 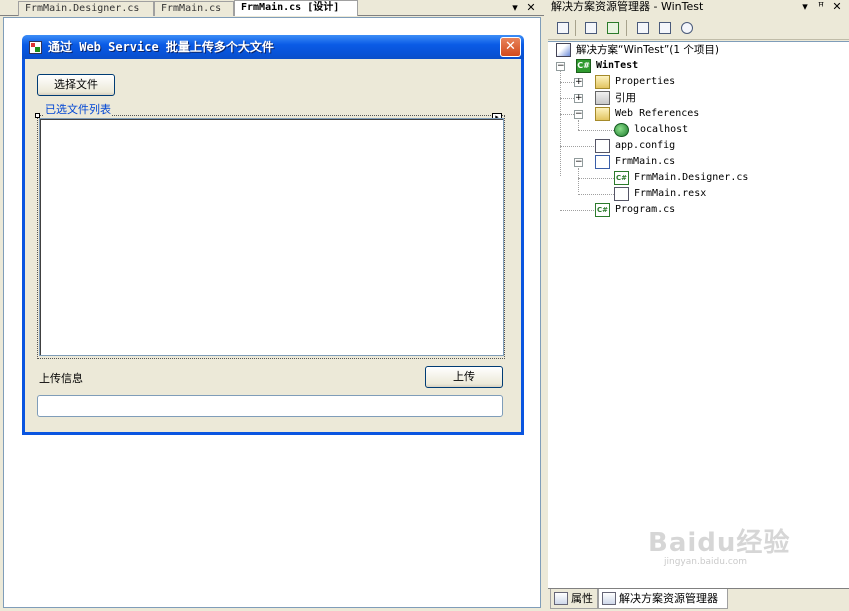 I want to click on form-file-icon, so click(x=602, y=162).